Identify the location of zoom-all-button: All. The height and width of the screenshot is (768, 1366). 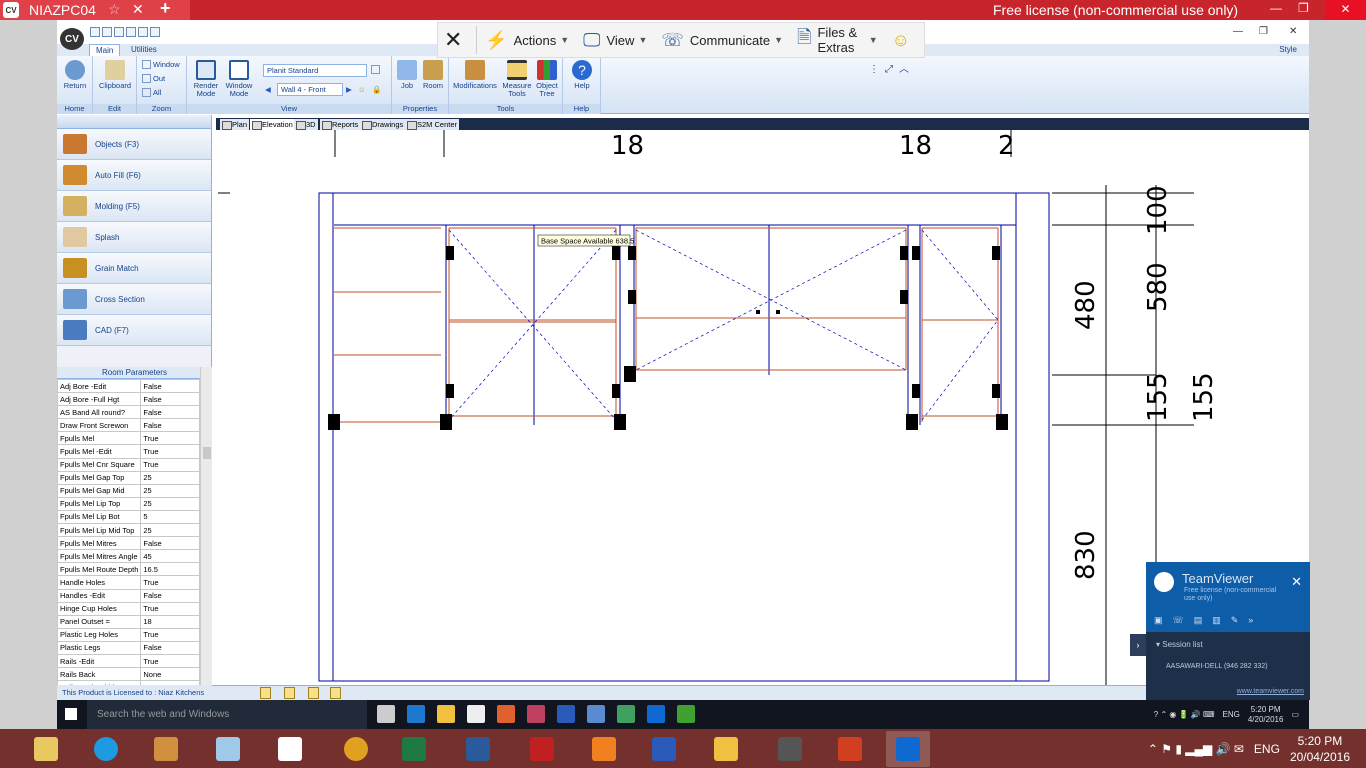
(151, 92).